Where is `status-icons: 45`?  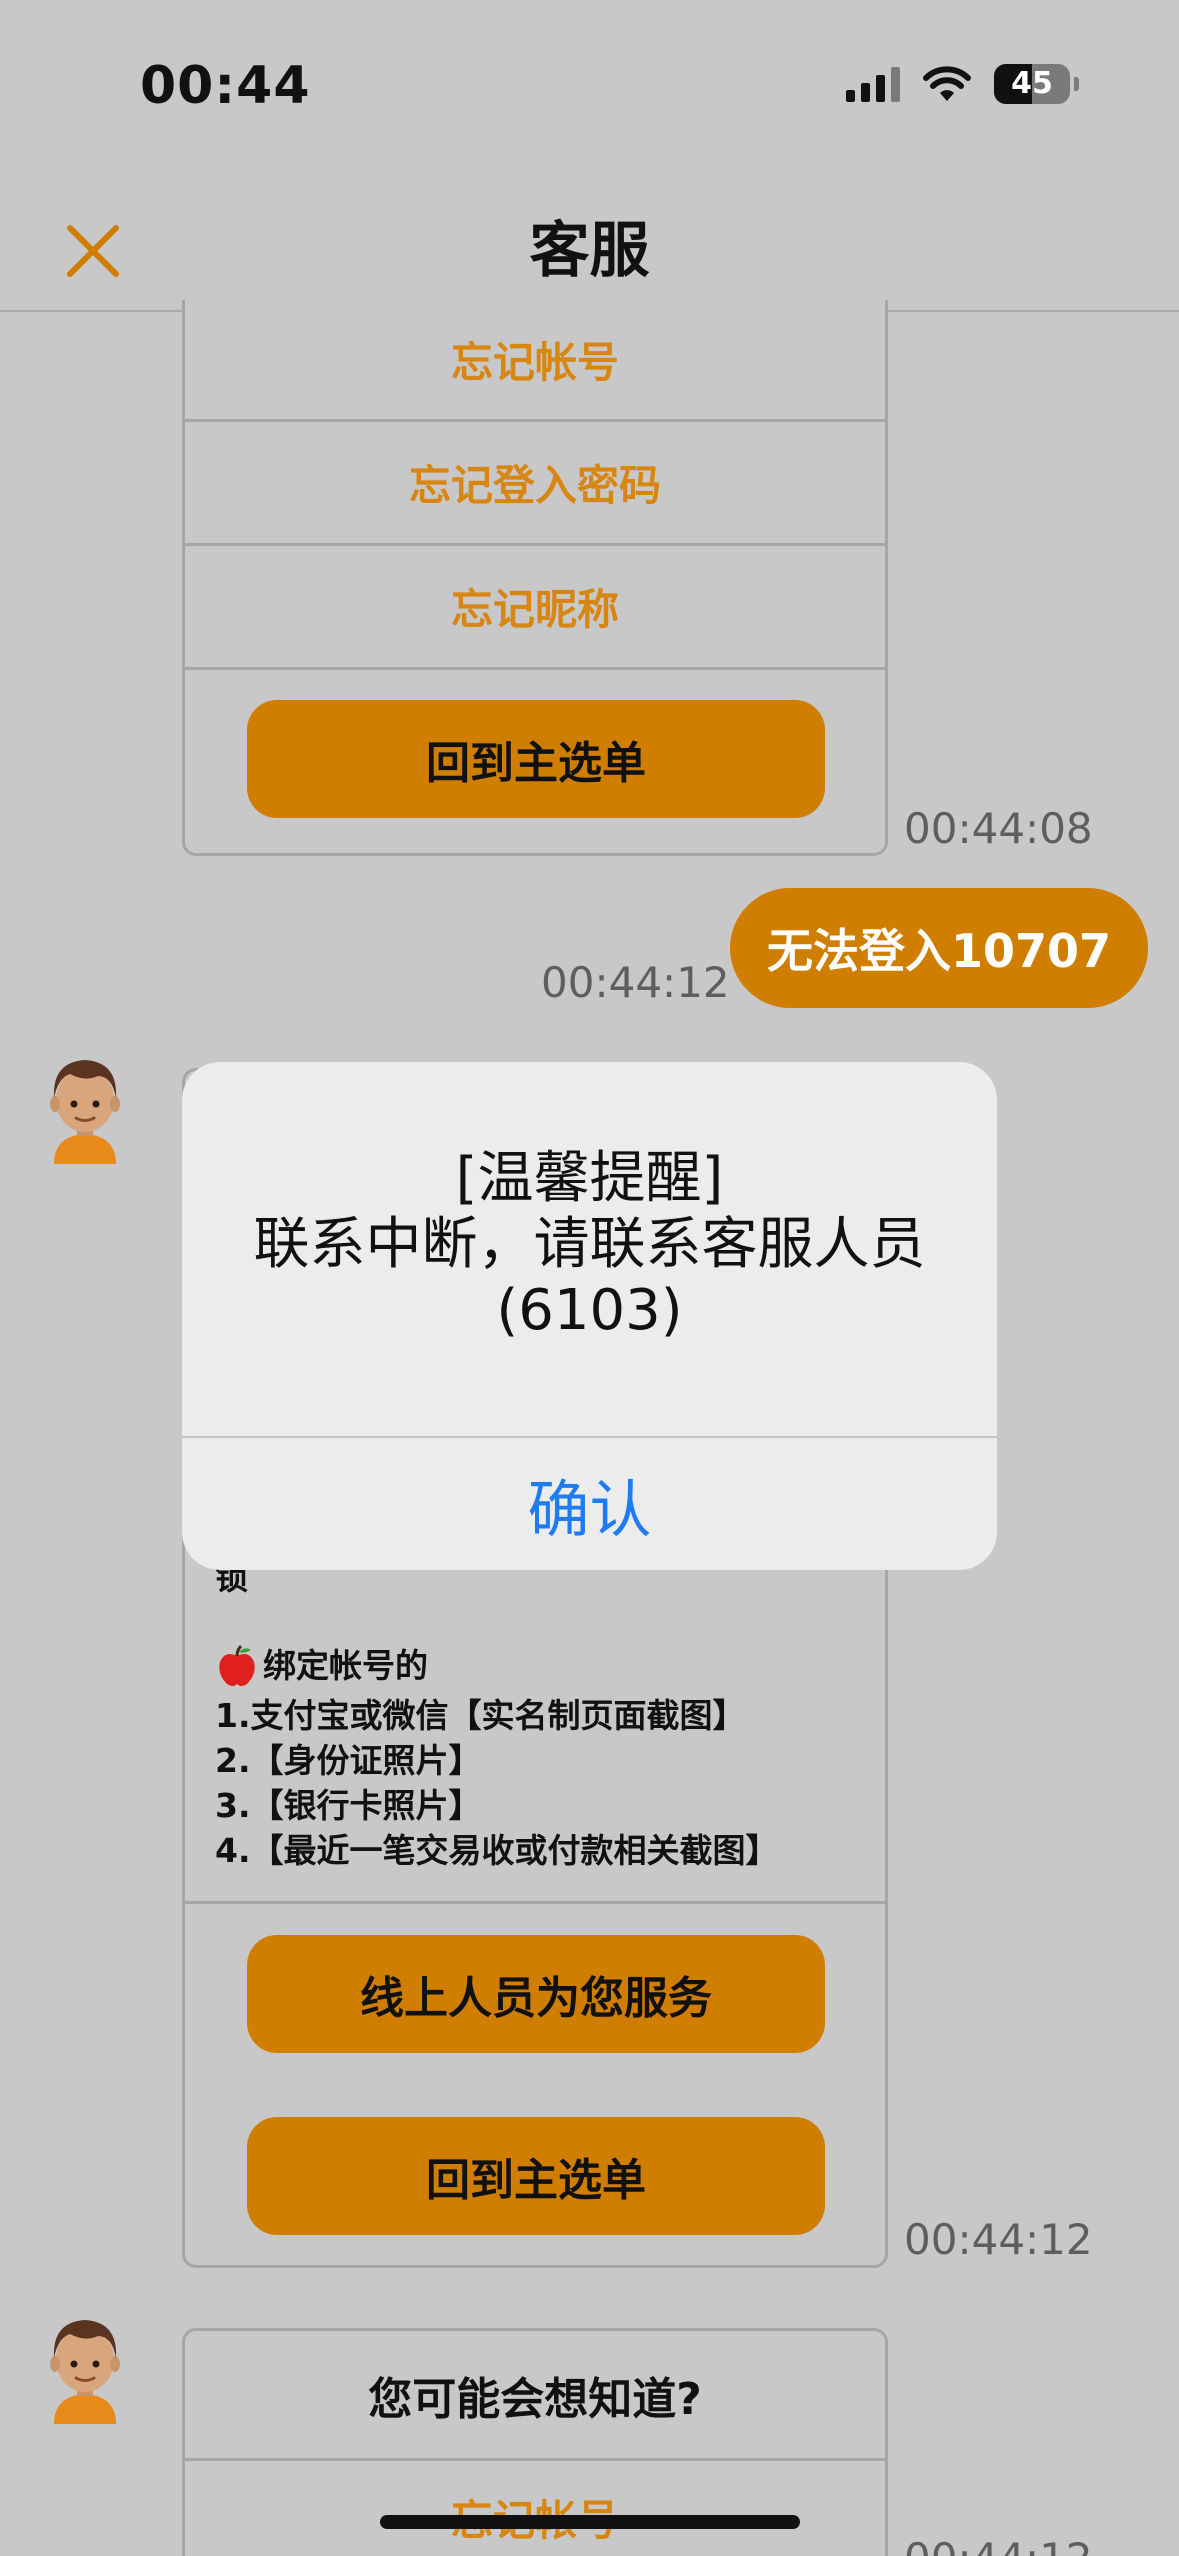 status-icons: 45 is located at coordinates (962, 84).